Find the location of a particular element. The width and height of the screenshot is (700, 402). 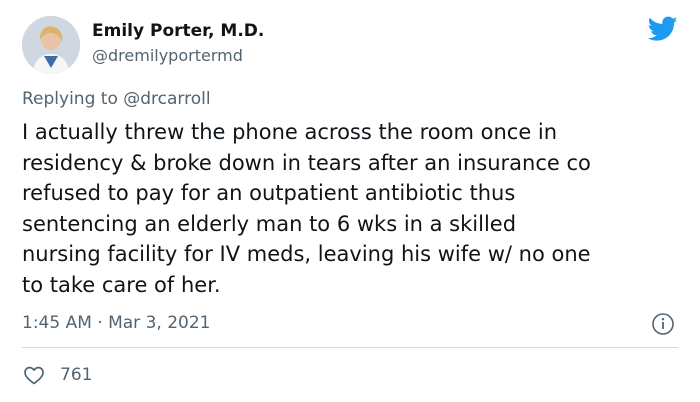

info-icon is located at coordinates (663, 324).